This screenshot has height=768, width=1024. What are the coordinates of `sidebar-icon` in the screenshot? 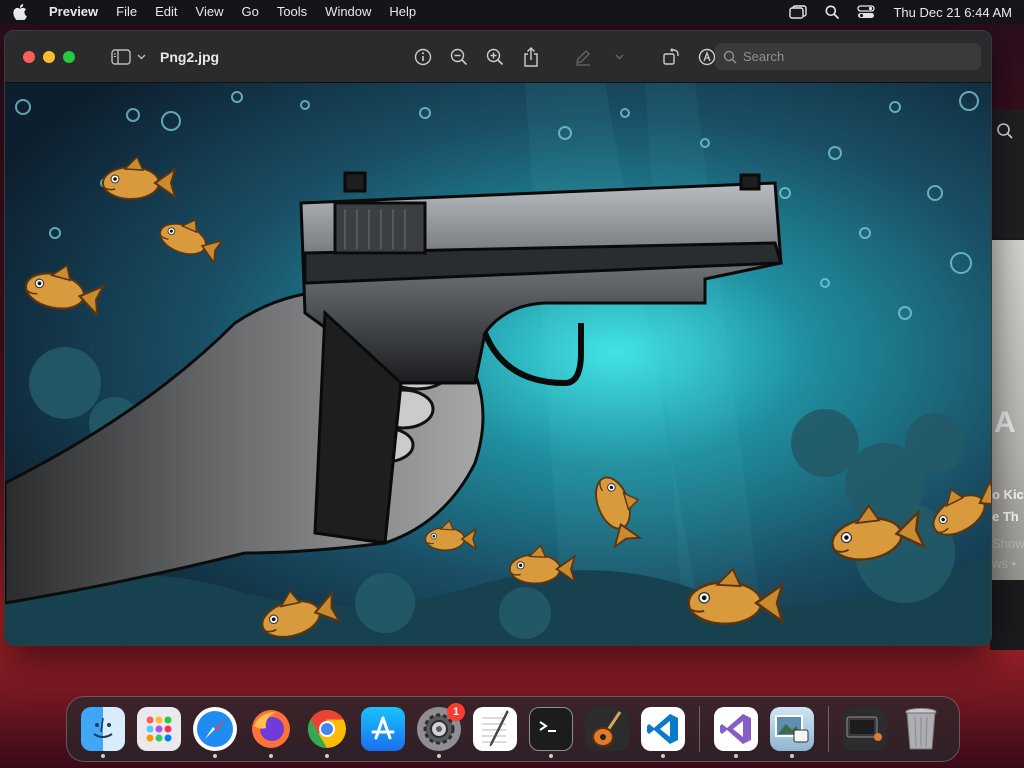 It's located at (121, 56).